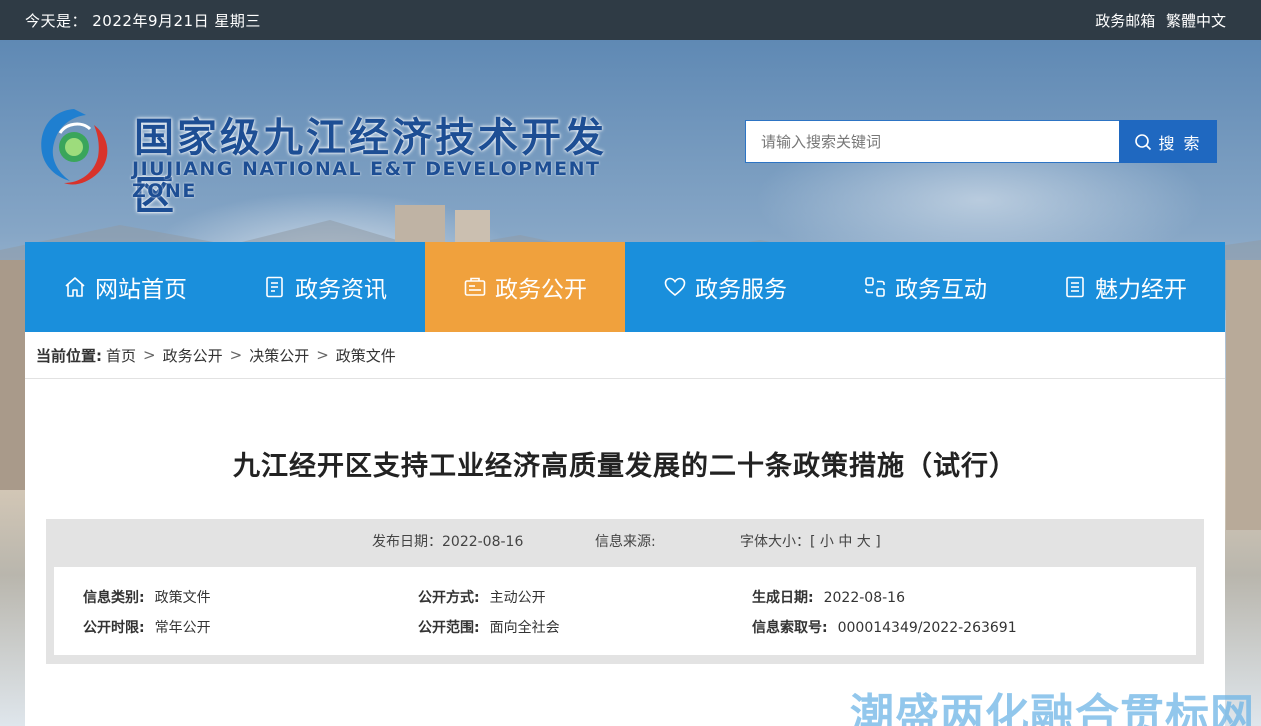 This screenshot has height=726, width=1261. I want to click on breadcrumb-policy-docs: 政策文件, so click(366, 355).